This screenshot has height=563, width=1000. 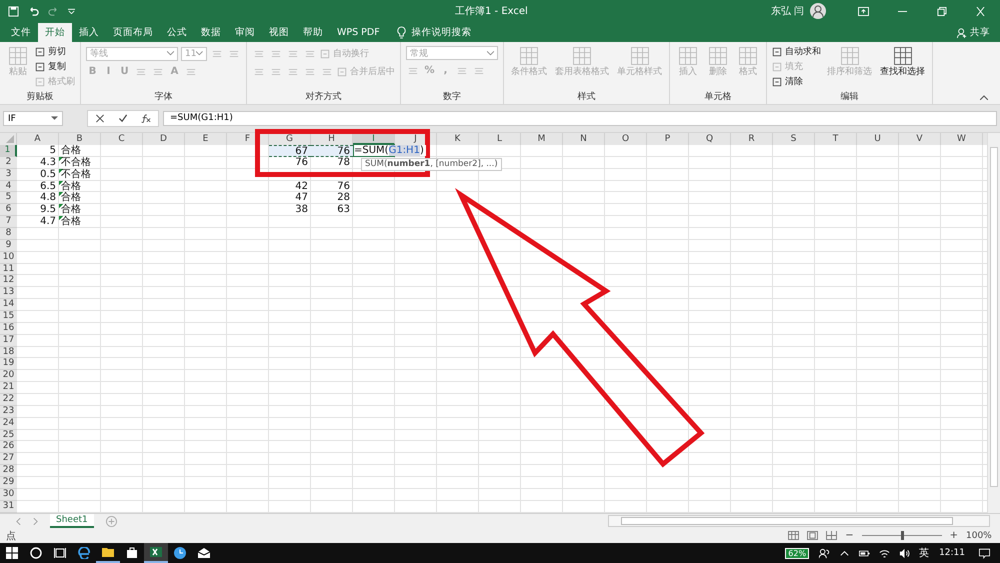 What do you see at coordinates (980, 535) in the screenshot?
I see `zoom-level: 100%` at bounding box center [980, 535].